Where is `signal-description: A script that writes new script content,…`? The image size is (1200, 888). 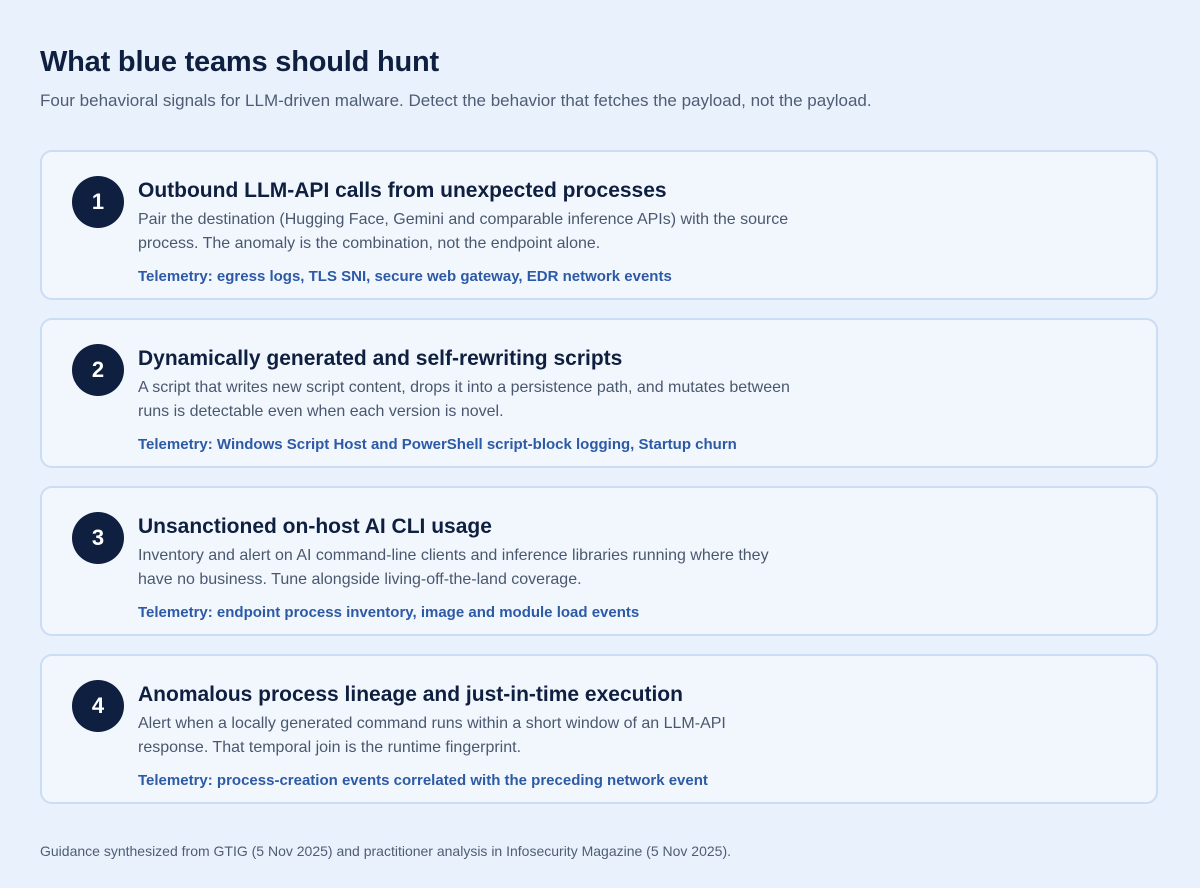
signal-description: A script that writes new script content,… is located at coordinates (464, 399).